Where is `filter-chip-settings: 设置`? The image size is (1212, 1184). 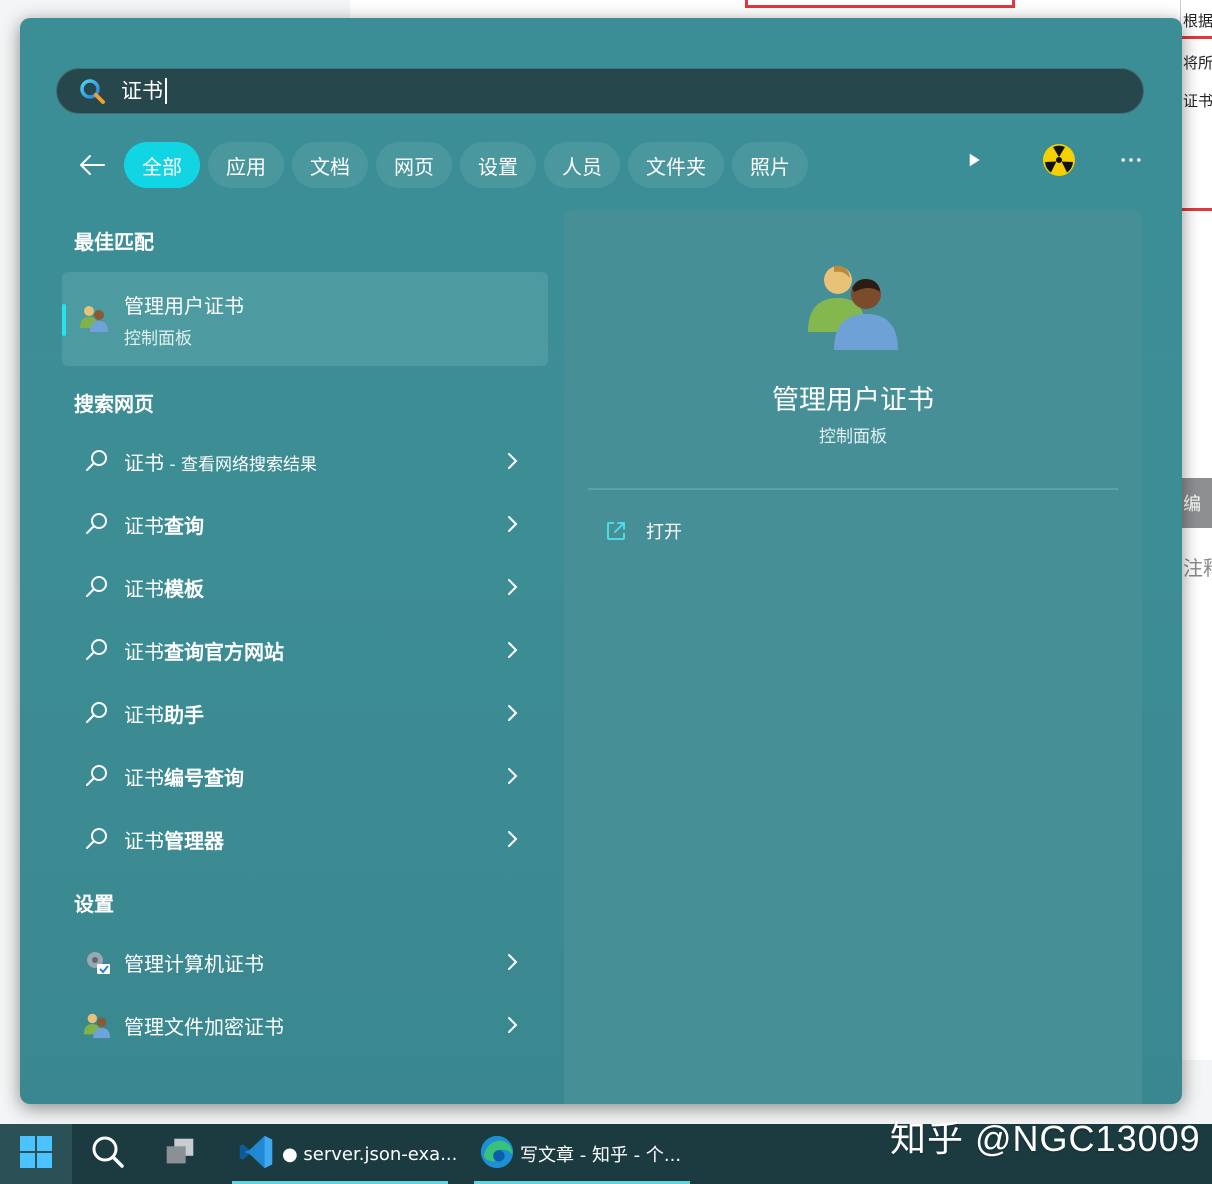
filter-chip-settings: 设置 is located at coordinates (498, 165).